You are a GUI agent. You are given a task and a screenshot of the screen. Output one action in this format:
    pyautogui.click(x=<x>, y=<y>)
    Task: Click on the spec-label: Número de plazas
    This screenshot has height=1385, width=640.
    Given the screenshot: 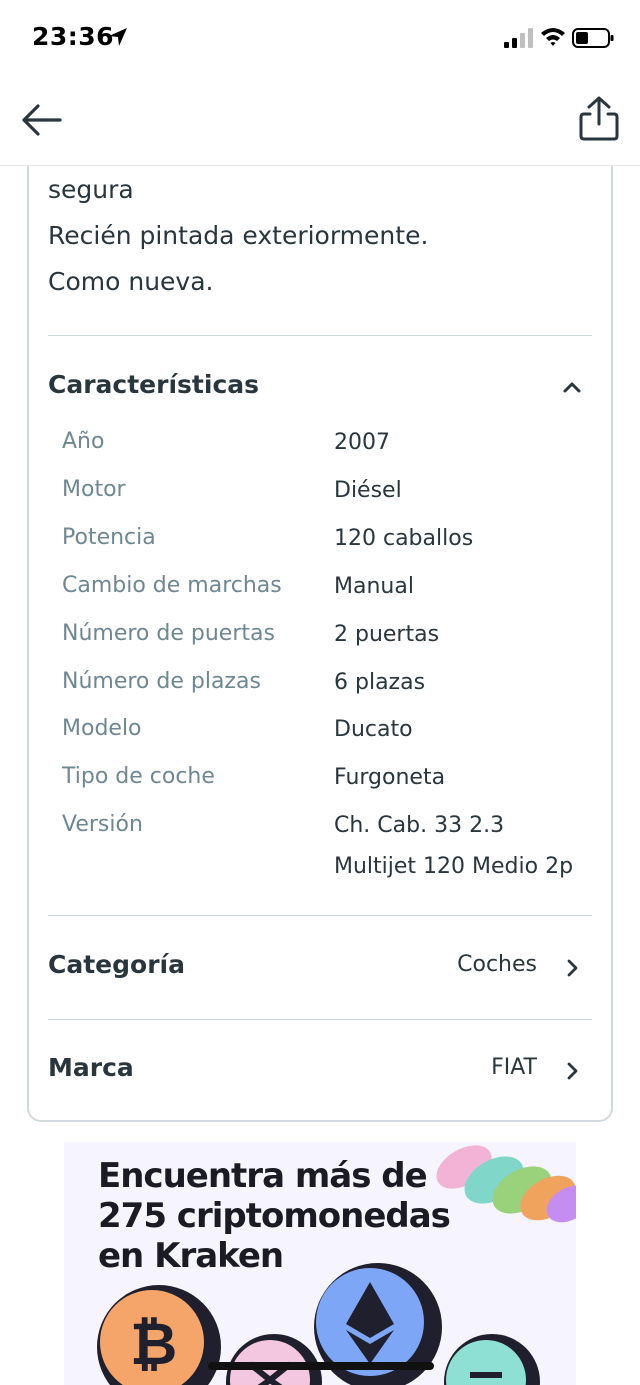 What is the action you would take?
    pyautogui.click(x=161, y=681)
    